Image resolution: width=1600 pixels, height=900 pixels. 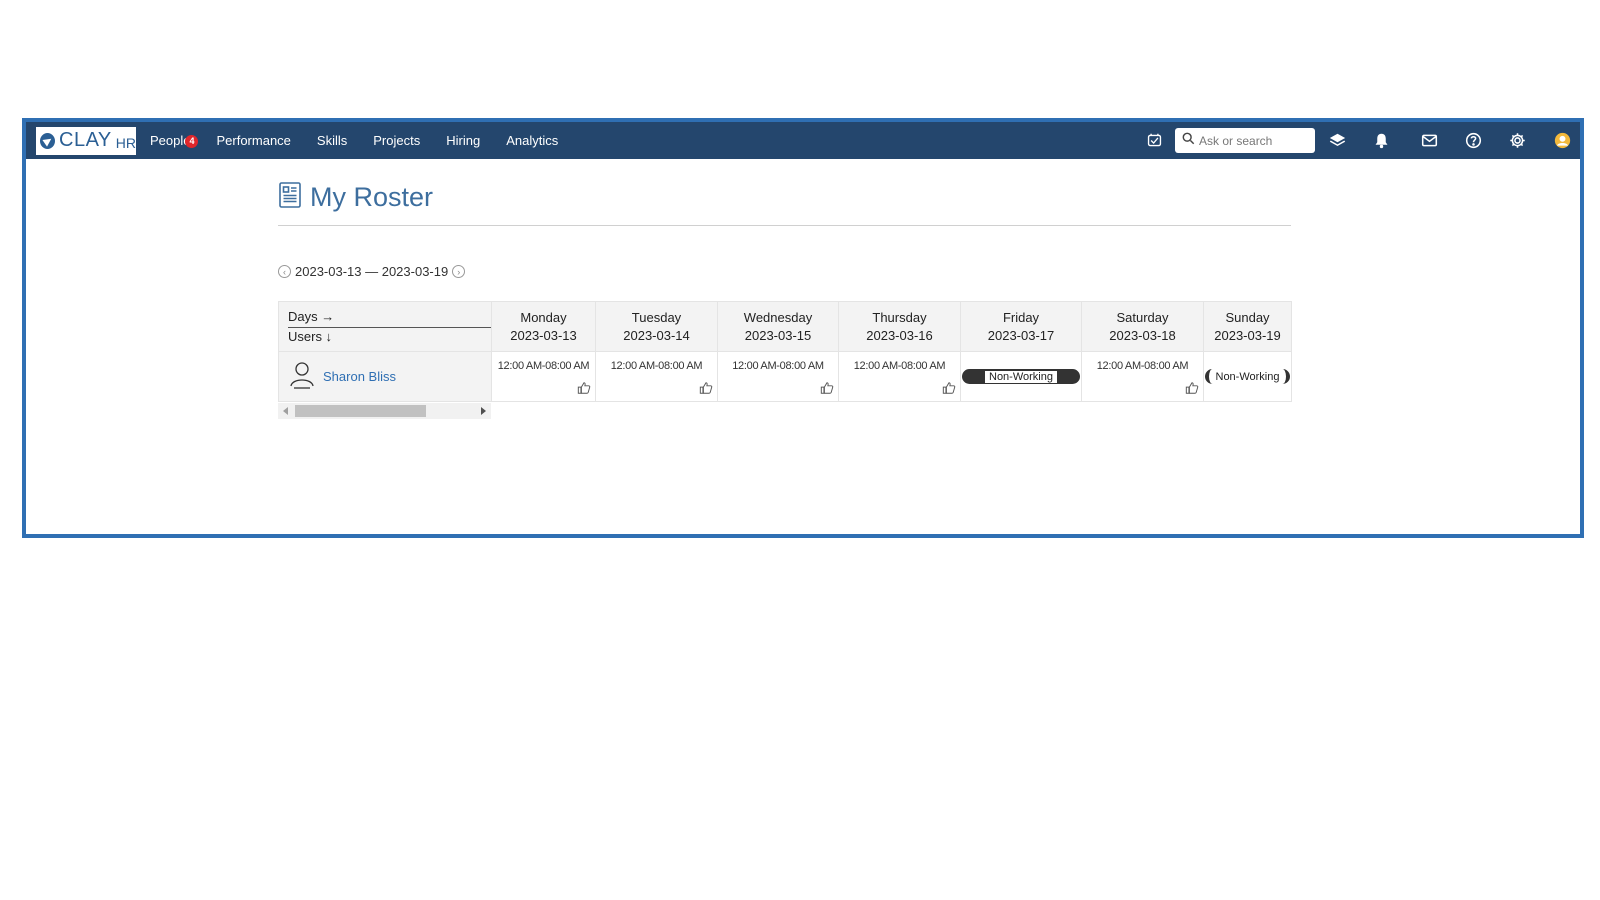 I want to click on week-navigator: ‹ 2023-03-13 — 2023-03-19 ›, so click(x=785, y=271).